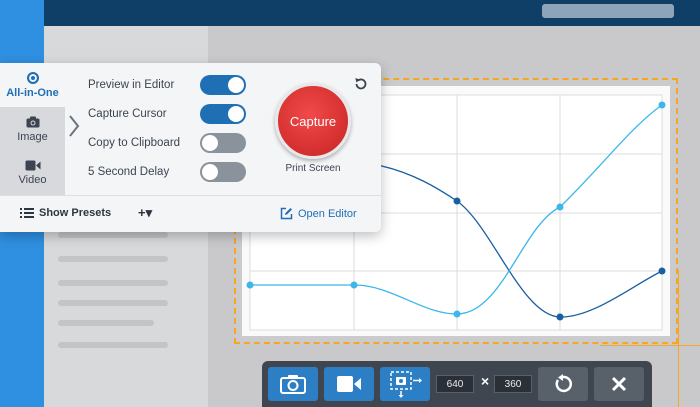 The width and height of the screenshot is (700, 407). I want to click on restart-button, so click(563, 384).